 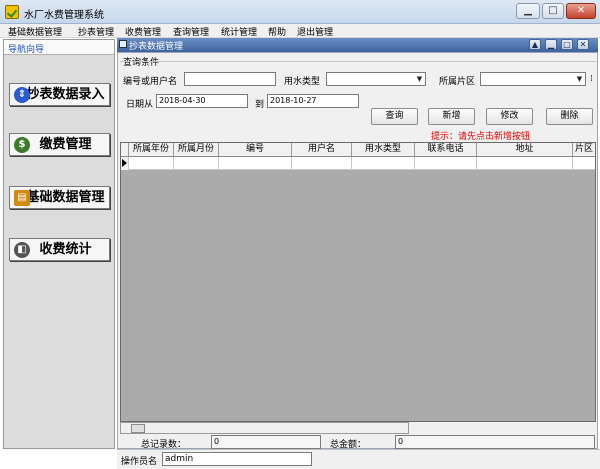 What do you see at coordinates (143, 31) in the screenshot?
I see `menu-fee-collection: 收费管理` at bounding box center [143, 31].